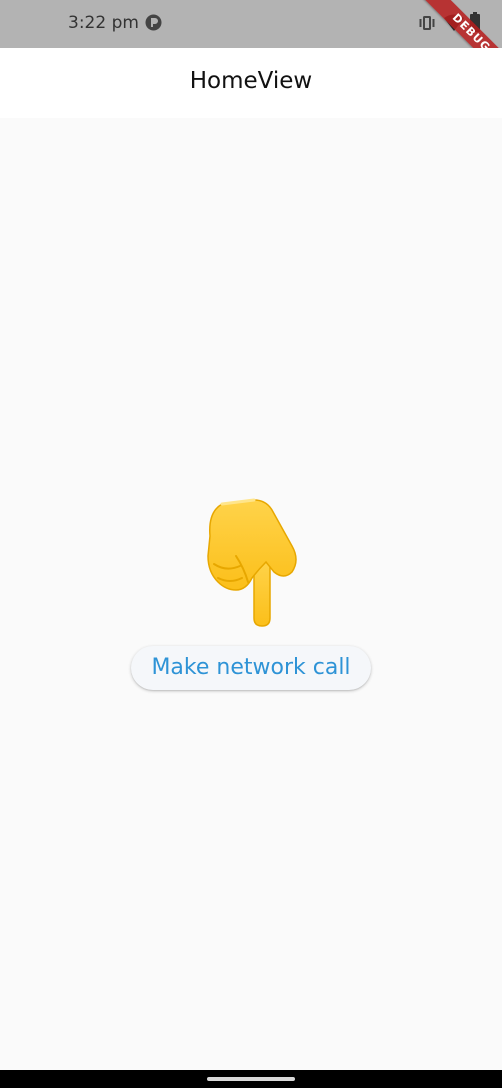  Describe the element at coordinates (252, 562) in the screenshot. I see `pointing-down-hand-icon` at that location.